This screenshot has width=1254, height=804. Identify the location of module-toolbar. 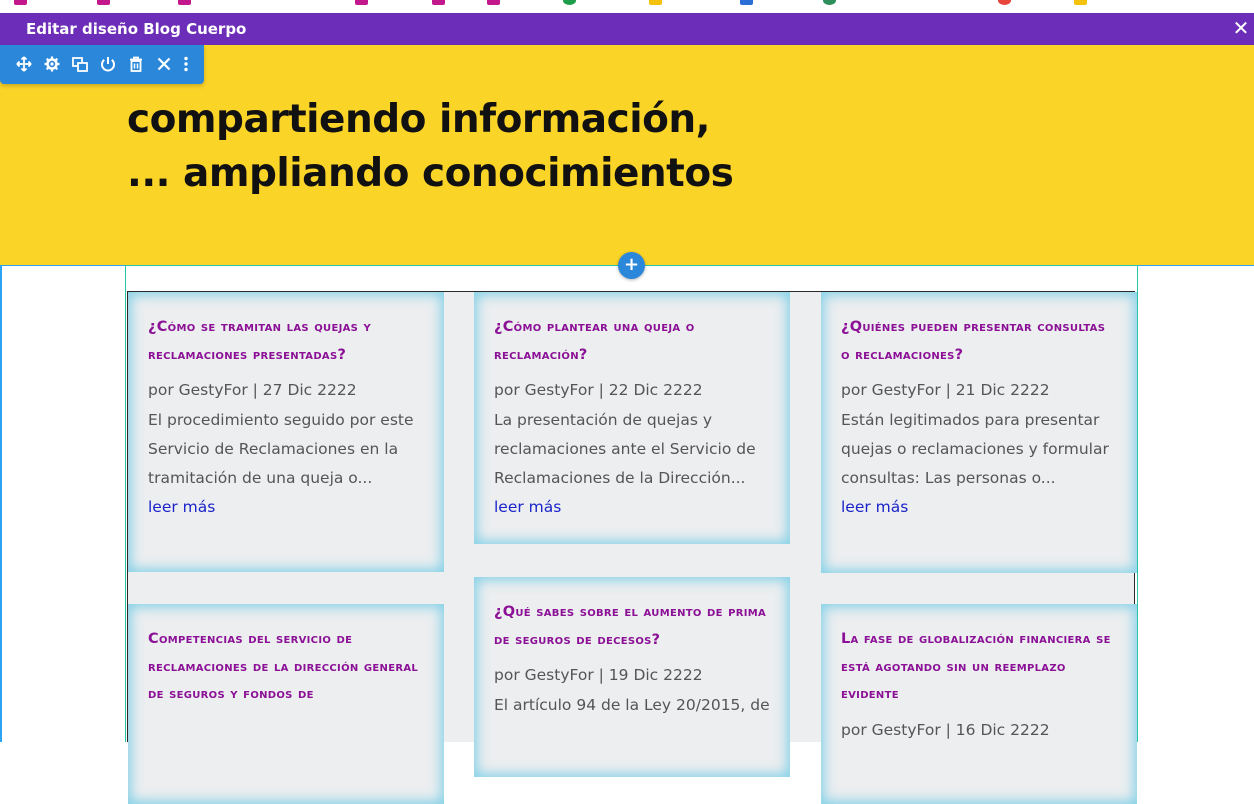
(102, 64).